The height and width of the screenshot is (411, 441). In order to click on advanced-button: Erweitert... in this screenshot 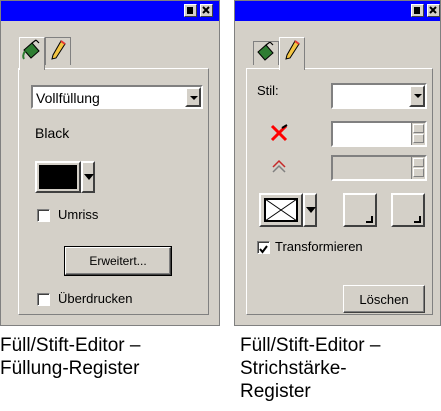, I will do `click(118, 261)`.